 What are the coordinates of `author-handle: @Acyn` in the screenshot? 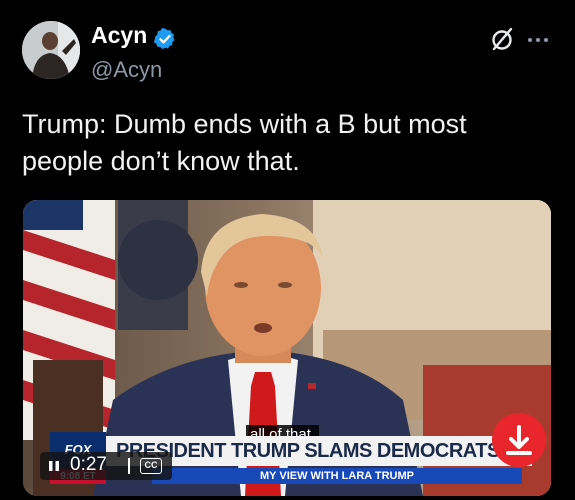 It's located at (126, 70).